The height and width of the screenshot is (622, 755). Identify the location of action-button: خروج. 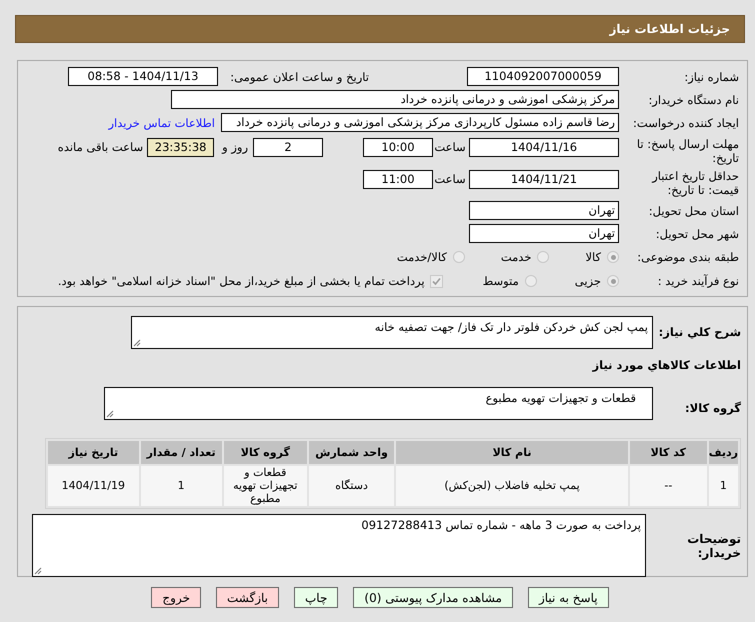
(176, 597).